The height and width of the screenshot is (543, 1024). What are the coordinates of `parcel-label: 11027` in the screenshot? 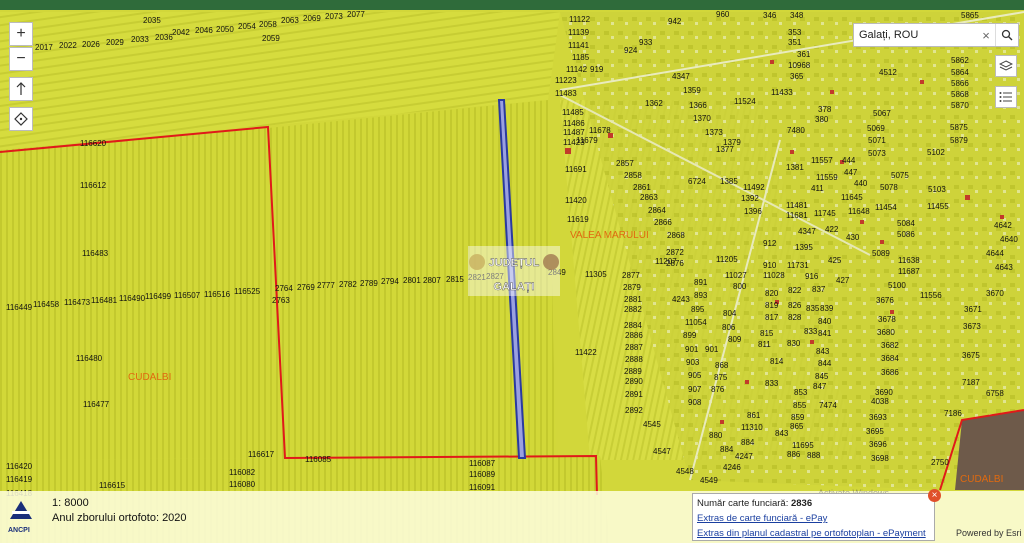 It's located at (736, 275).